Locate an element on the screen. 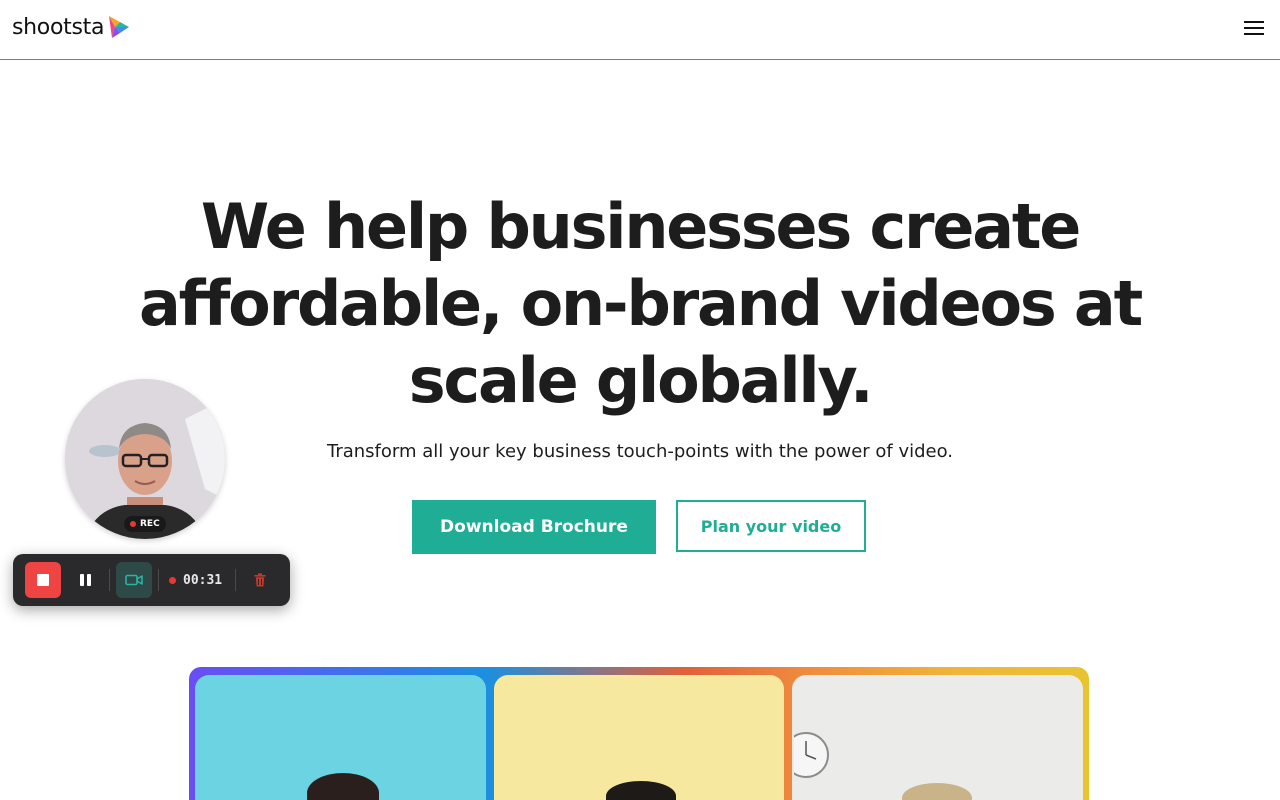 This screenshot has width=1280, height=800. recording-timer: 00:31 is located at coordinates (195, 580).